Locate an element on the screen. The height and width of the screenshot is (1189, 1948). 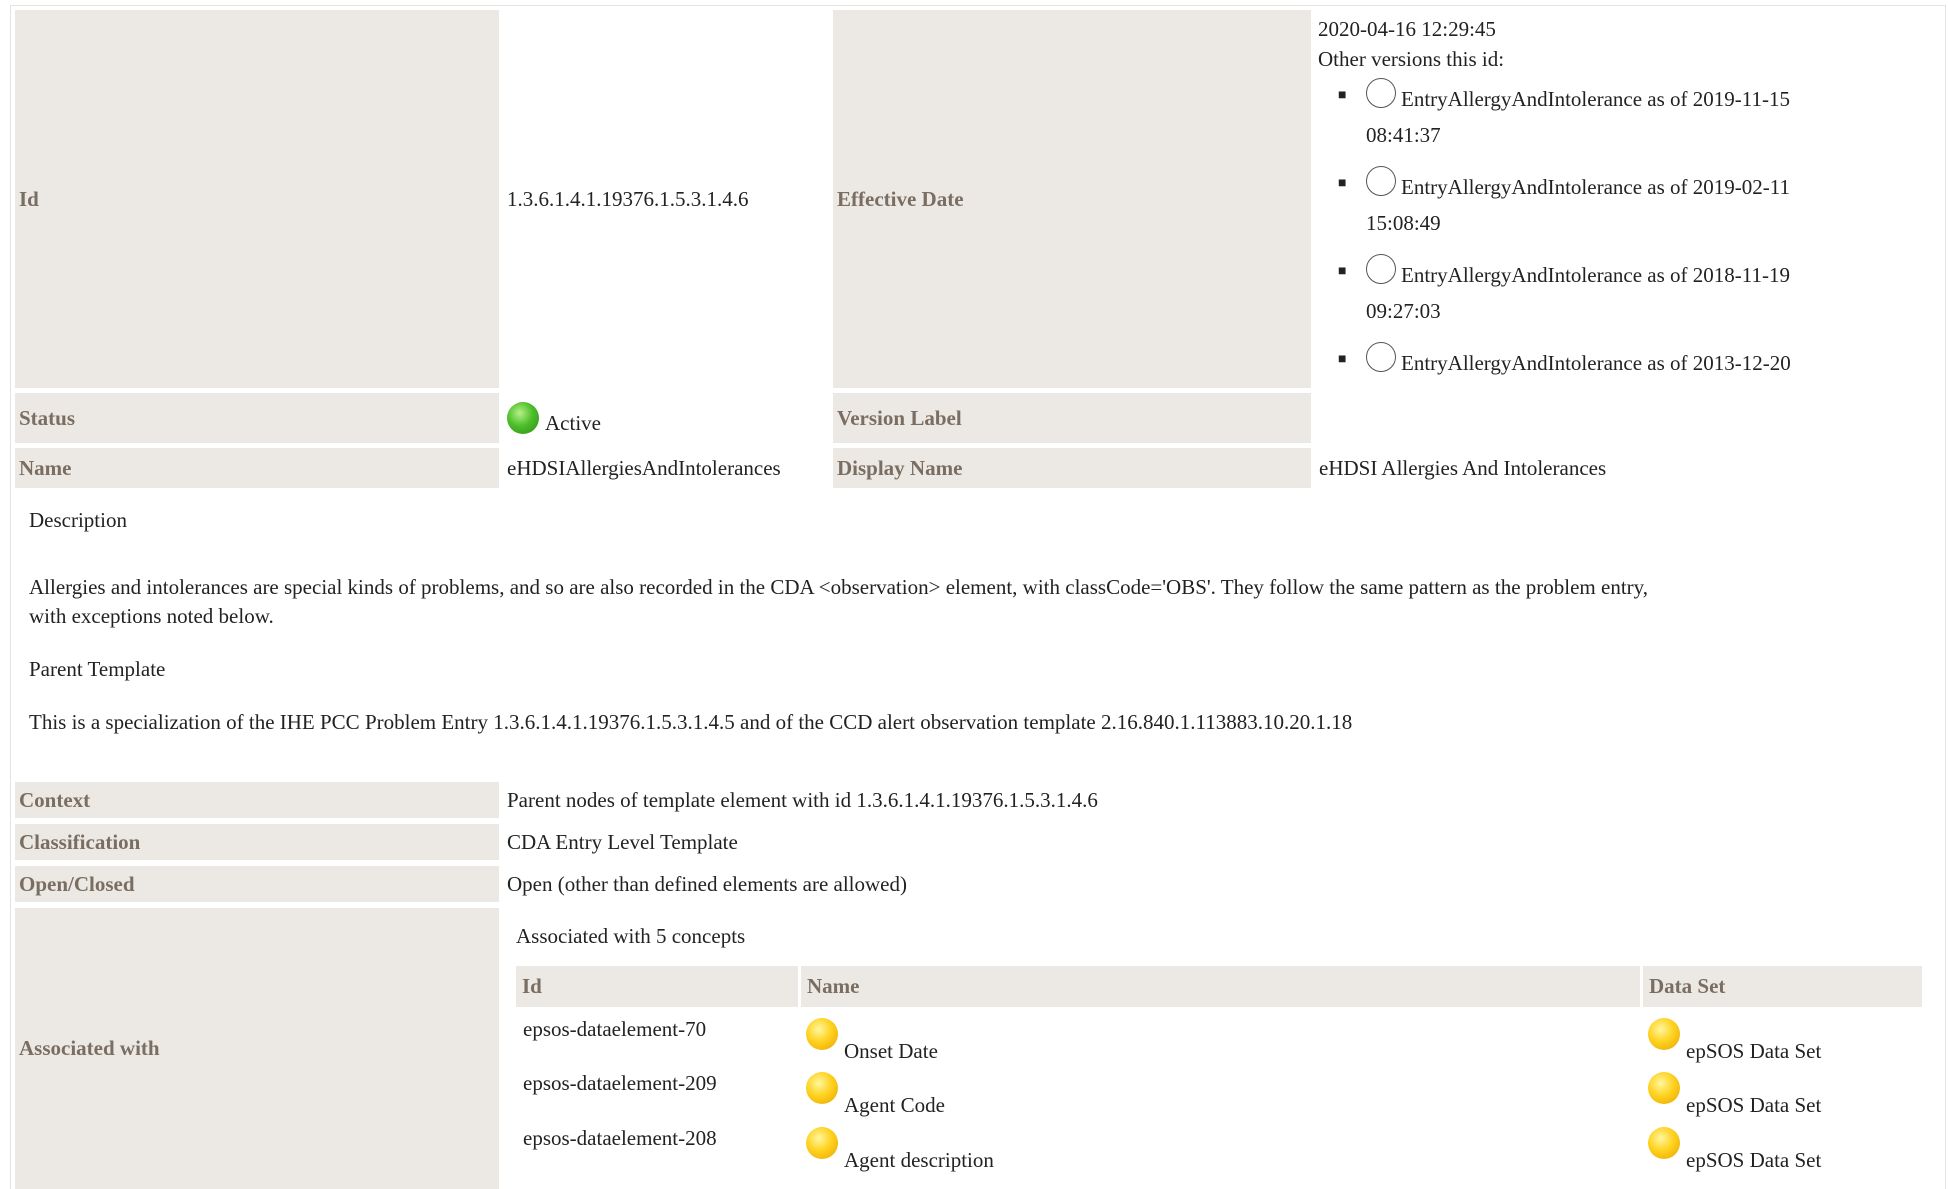
display-name-value: eHDSI Allergies And Intolerances is located at coordinates (1463, 467).